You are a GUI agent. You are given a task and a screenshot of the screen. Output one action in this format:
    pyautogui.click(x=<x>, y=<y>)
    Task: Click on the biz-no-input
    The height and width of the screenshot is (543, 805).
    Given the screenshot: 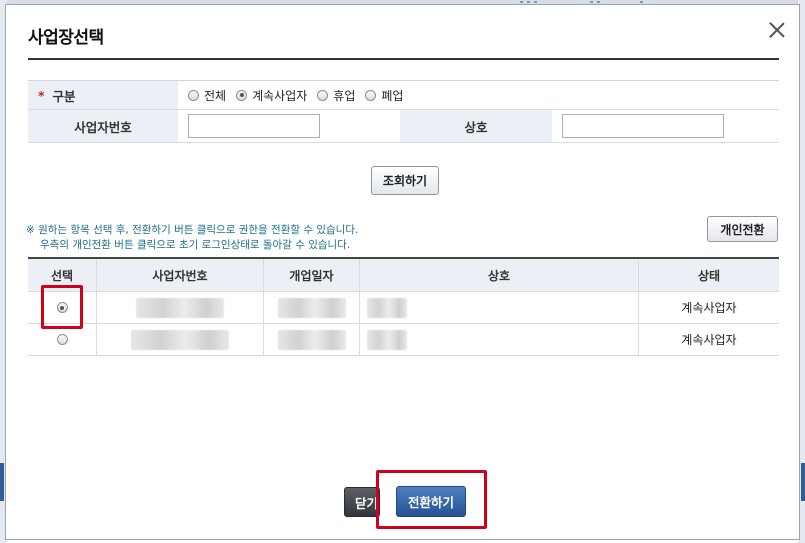 What is the action you would take?
    pyautogui.click(x=254, y=126)
    